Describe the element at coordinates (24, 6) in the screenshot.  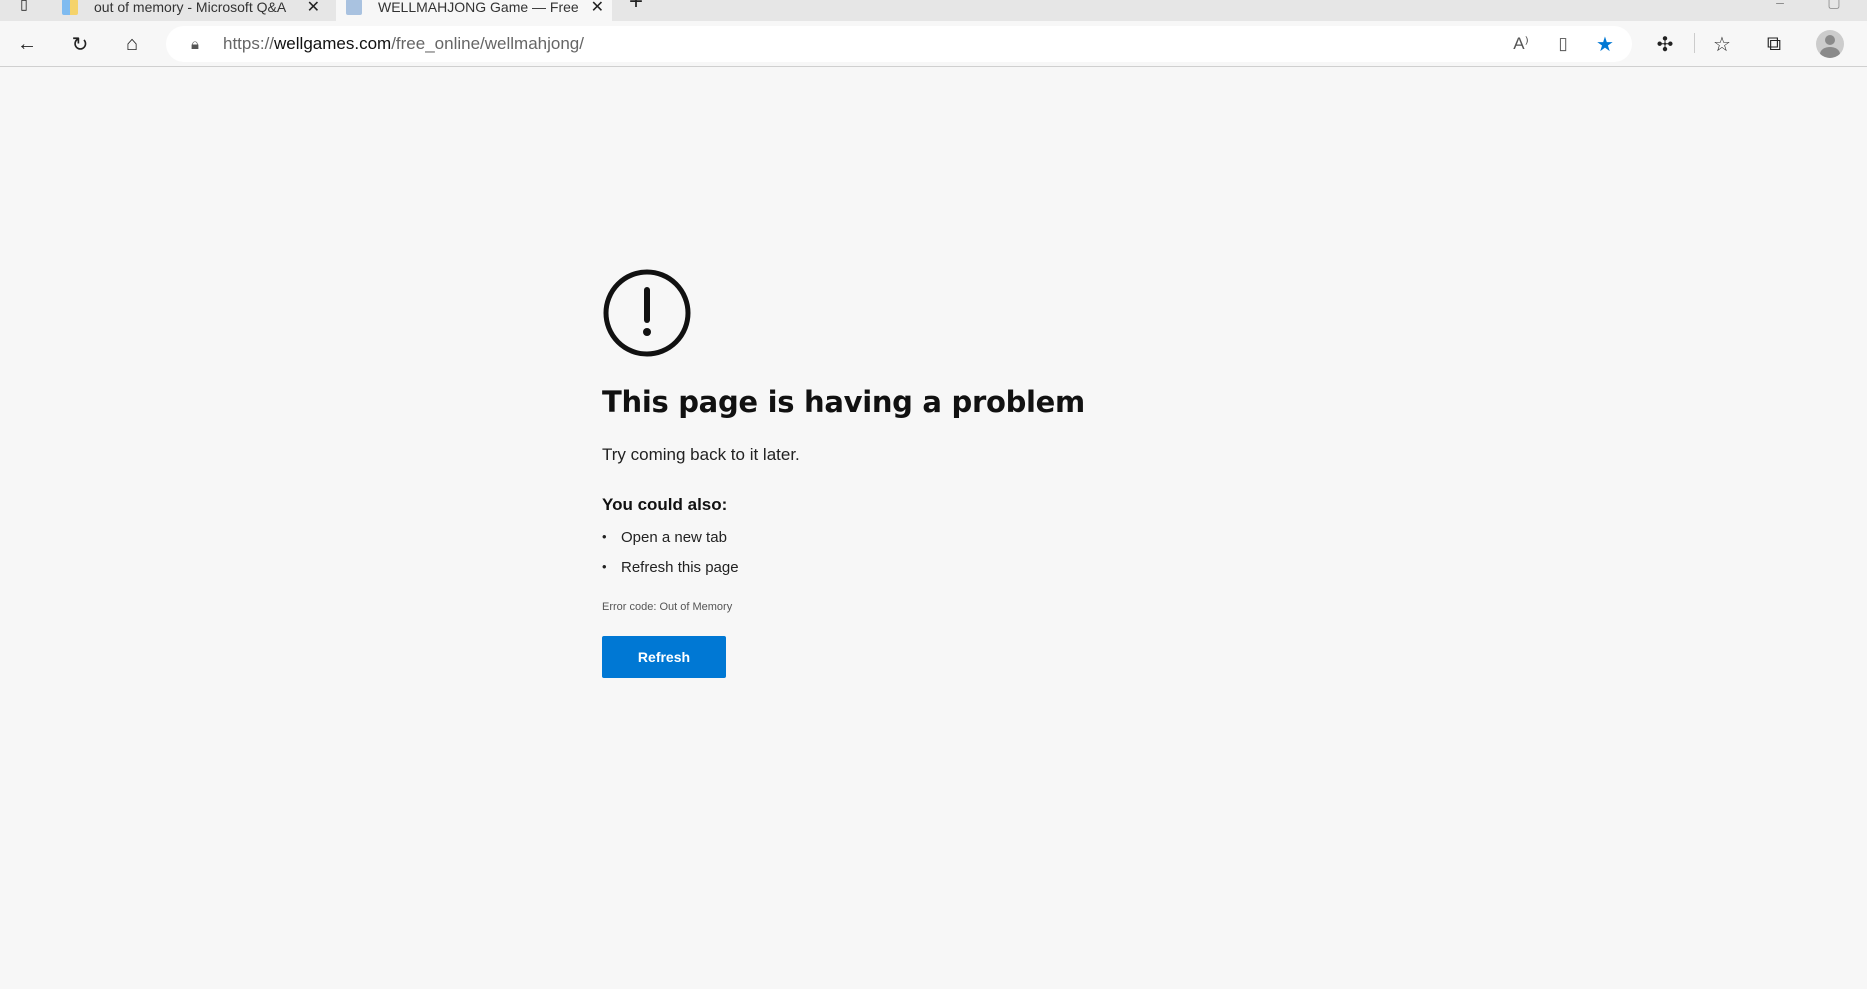
I see `tab-actions-icon: ▯` at that location.